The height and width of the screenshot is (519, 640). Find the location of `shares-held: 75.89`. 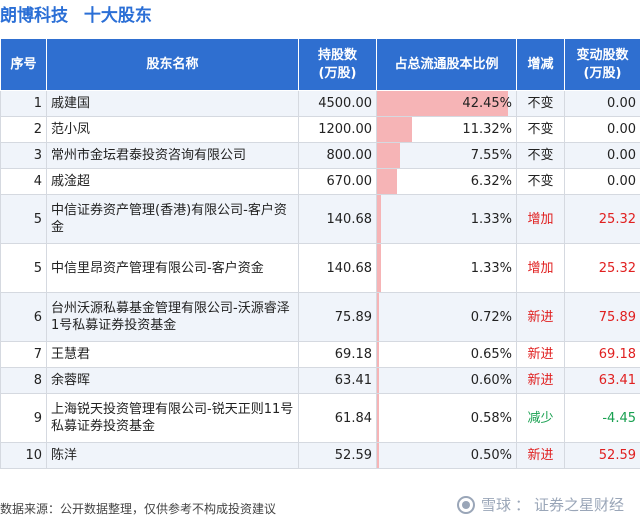

shares-held: 75.89 is located at coordinates (337, 317).